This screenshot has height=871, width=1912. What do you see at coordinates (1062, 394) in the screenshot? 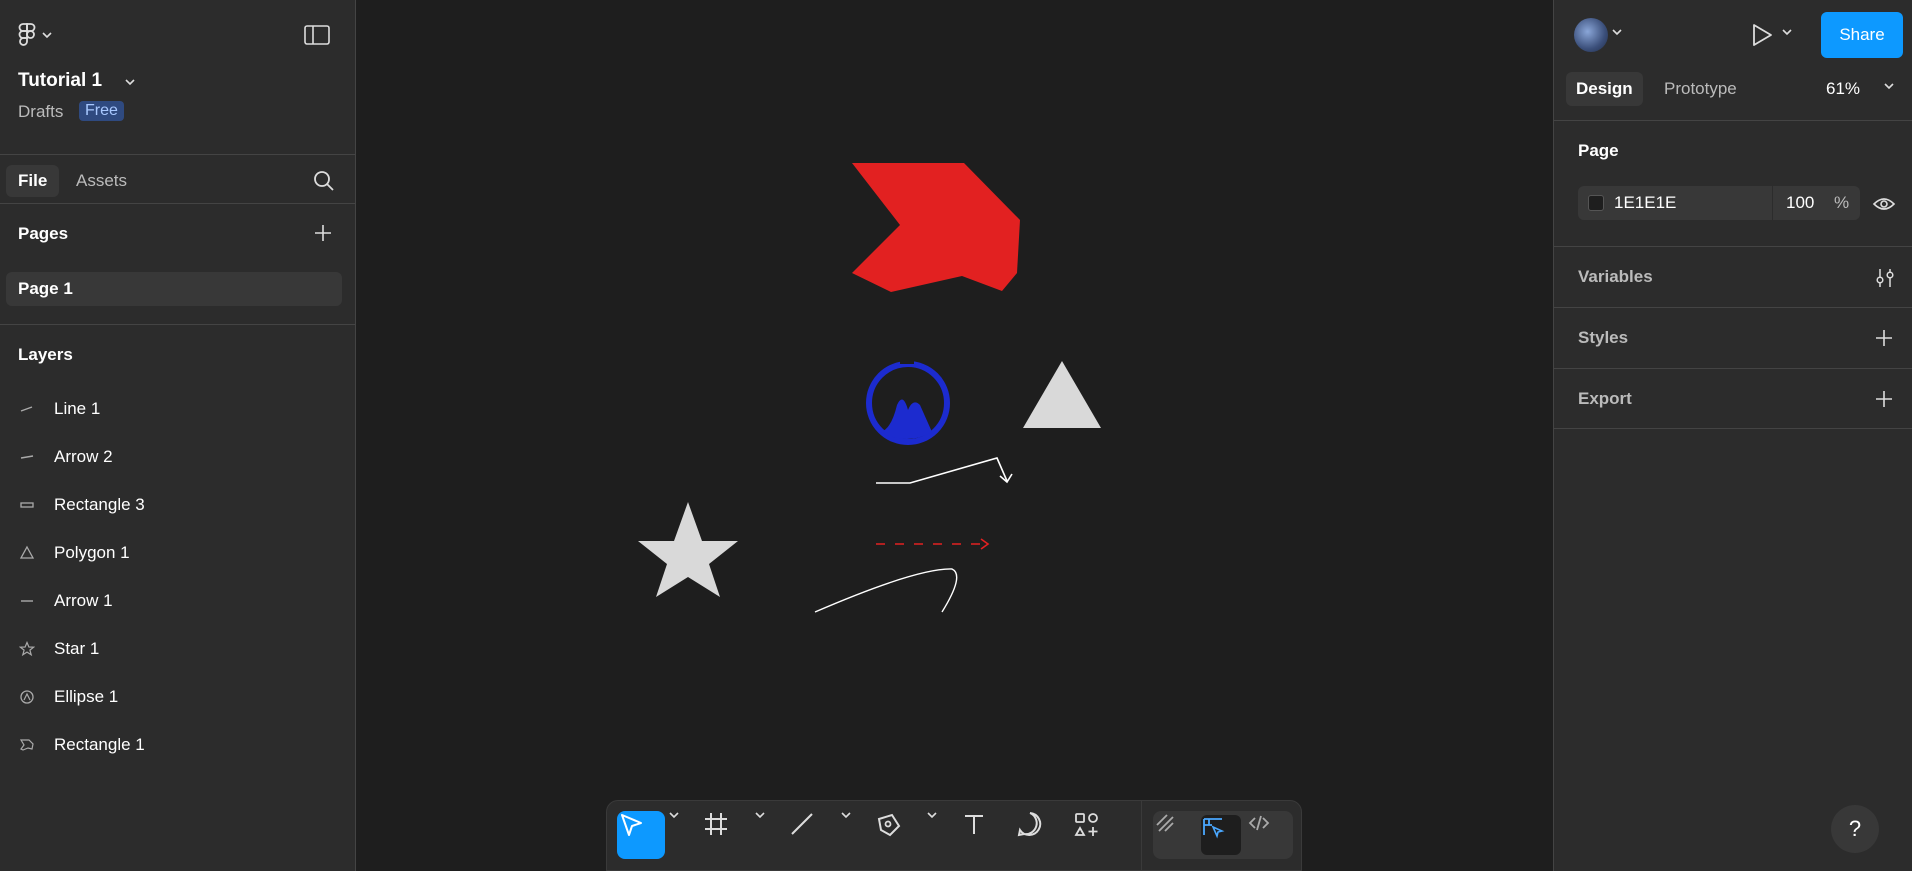
I see `gray-triangle` at bounding box center [1062, 394].